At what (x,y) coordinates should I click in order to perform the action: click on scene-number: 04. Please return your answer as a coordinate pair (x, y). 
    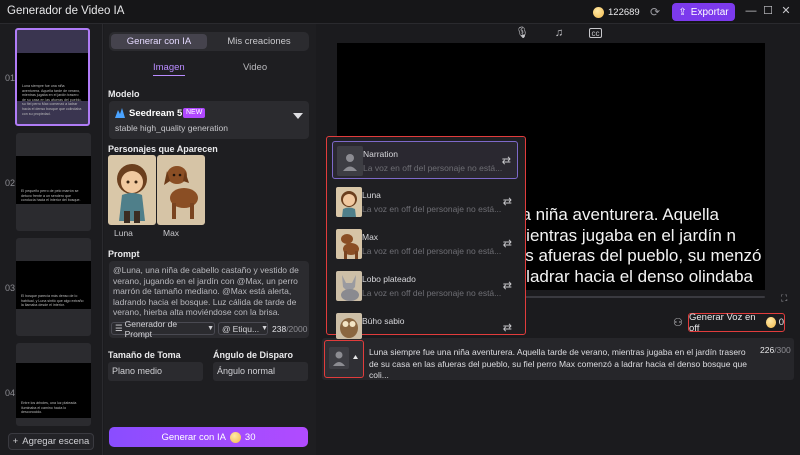
    Looking at the image, I should click on (10, 393).